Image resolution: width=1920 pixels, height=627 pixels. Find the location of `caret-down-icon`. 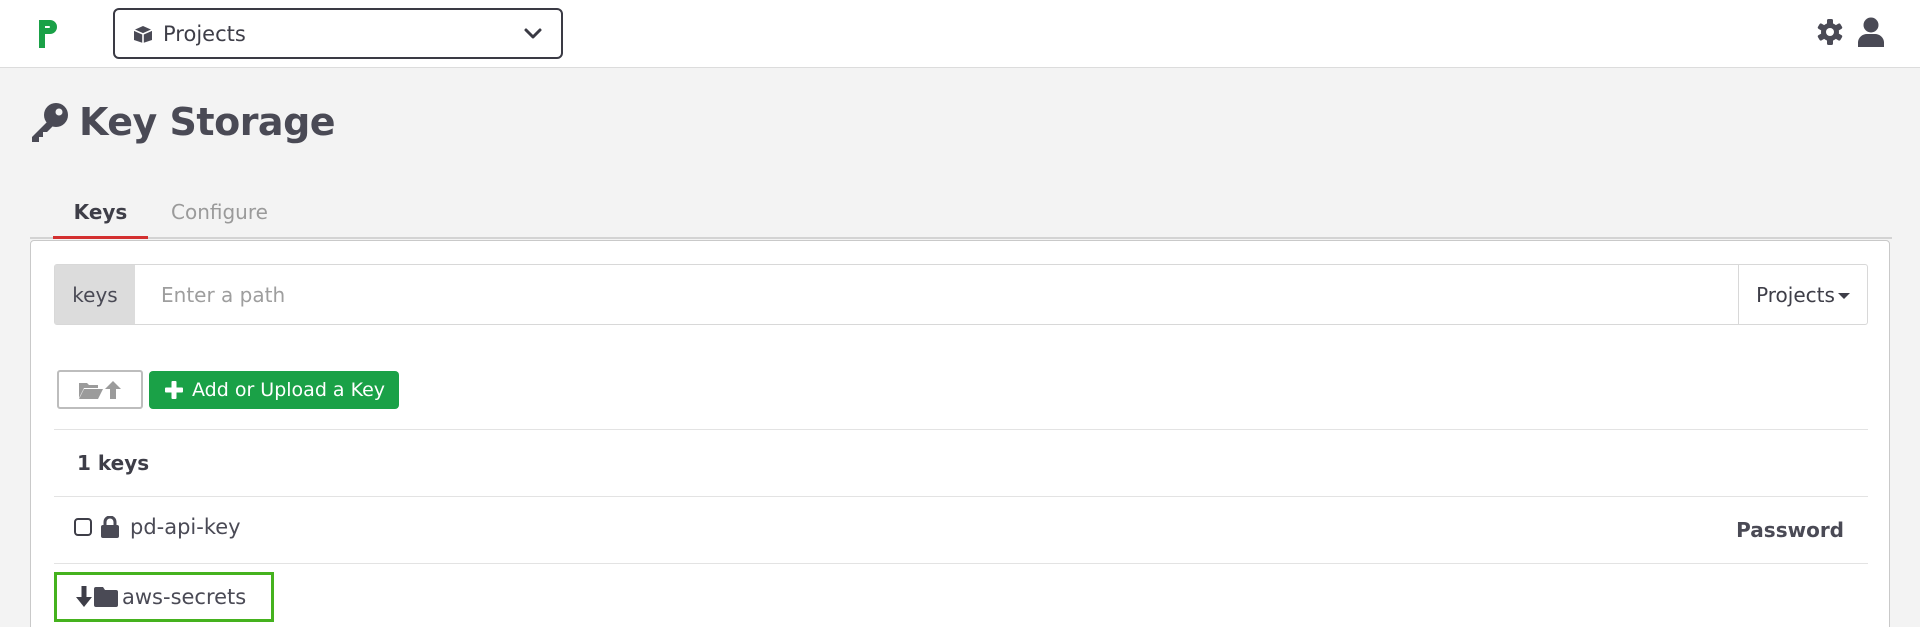

caret-down-icon is located at coordinates (1843, 295).